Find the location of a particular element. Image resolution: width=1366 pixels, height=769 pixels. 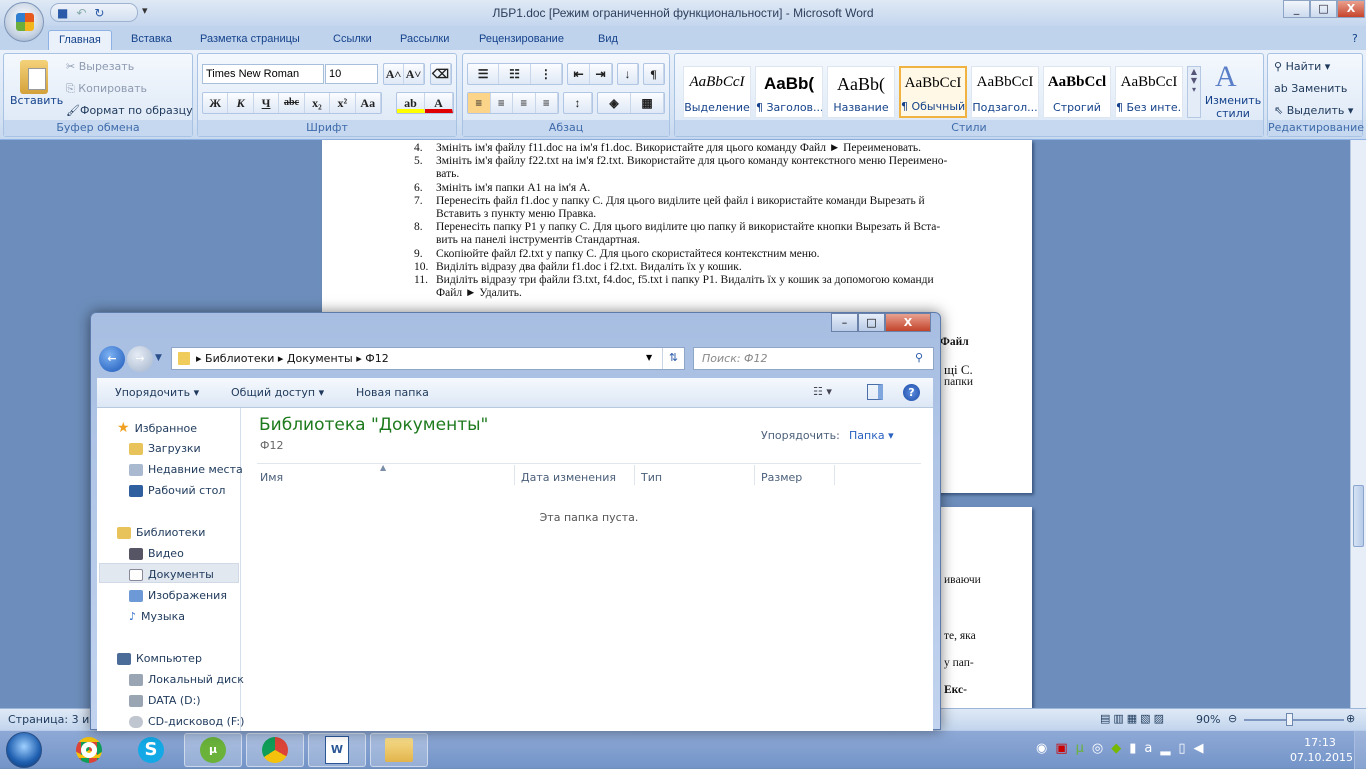

nav-favorites: ★ Избранное is located at coordinates (157, 428).